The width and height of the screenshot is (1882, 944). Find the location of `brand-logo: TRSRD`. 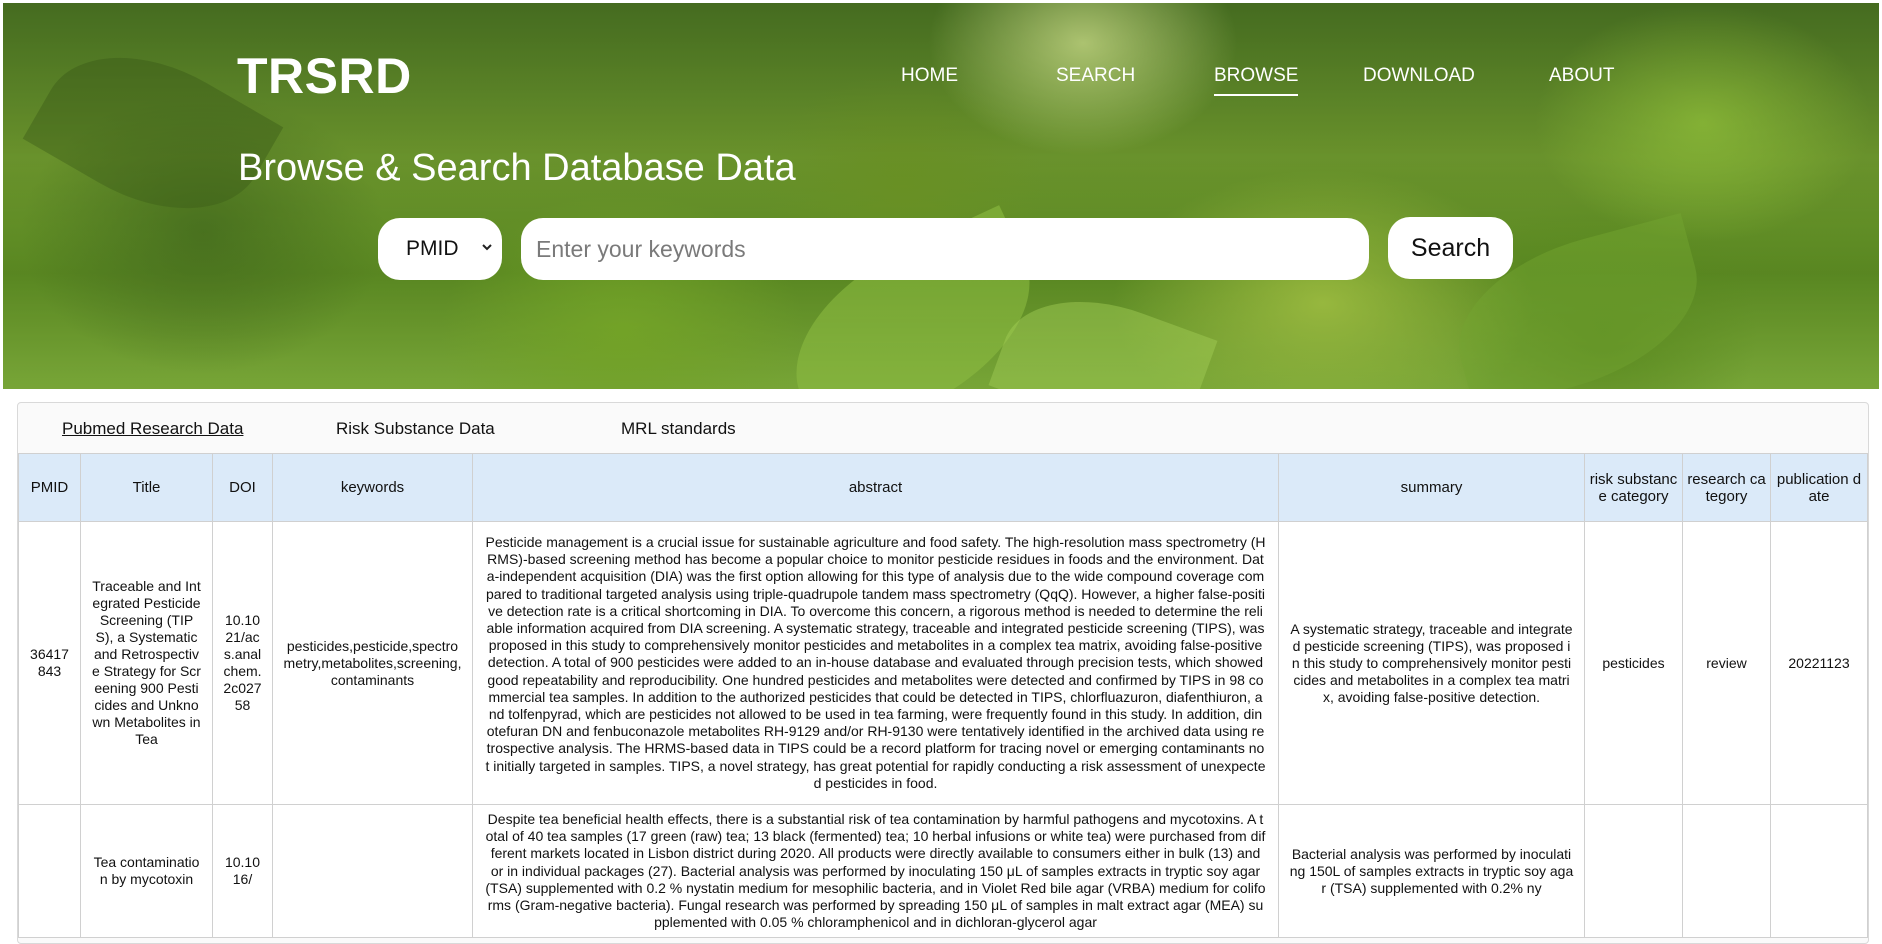

brand-logo: TRSRD is located at coordinates (324, 76).